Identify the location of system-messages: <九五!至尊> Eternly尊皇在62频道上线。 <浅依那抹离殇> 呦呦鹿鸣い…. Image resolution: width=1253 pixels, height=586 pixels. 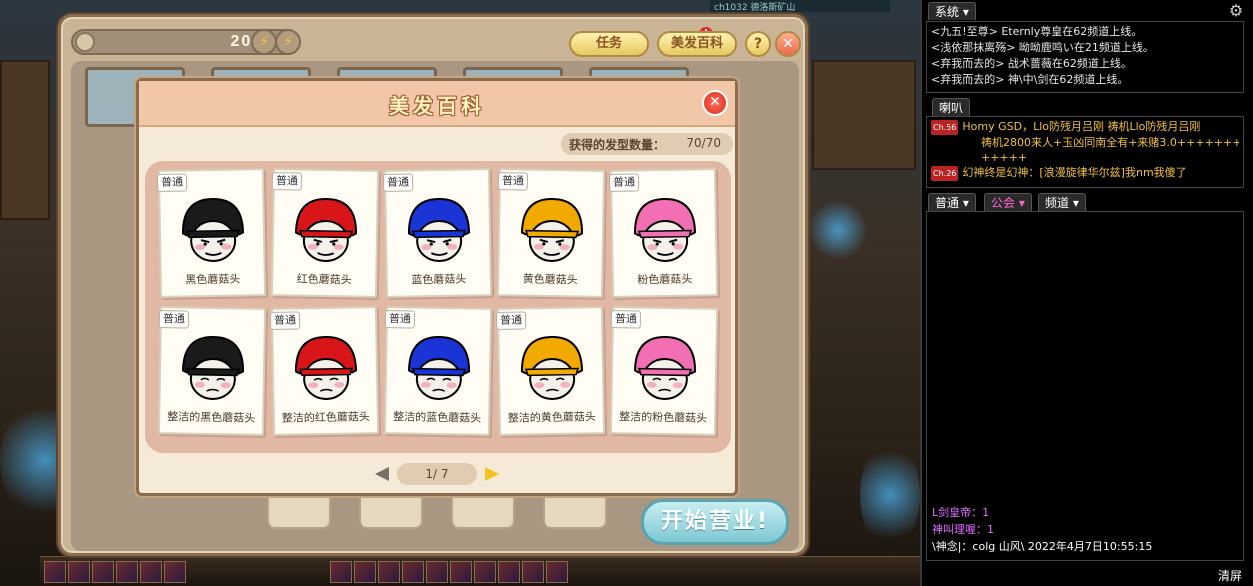
(1085, 57).